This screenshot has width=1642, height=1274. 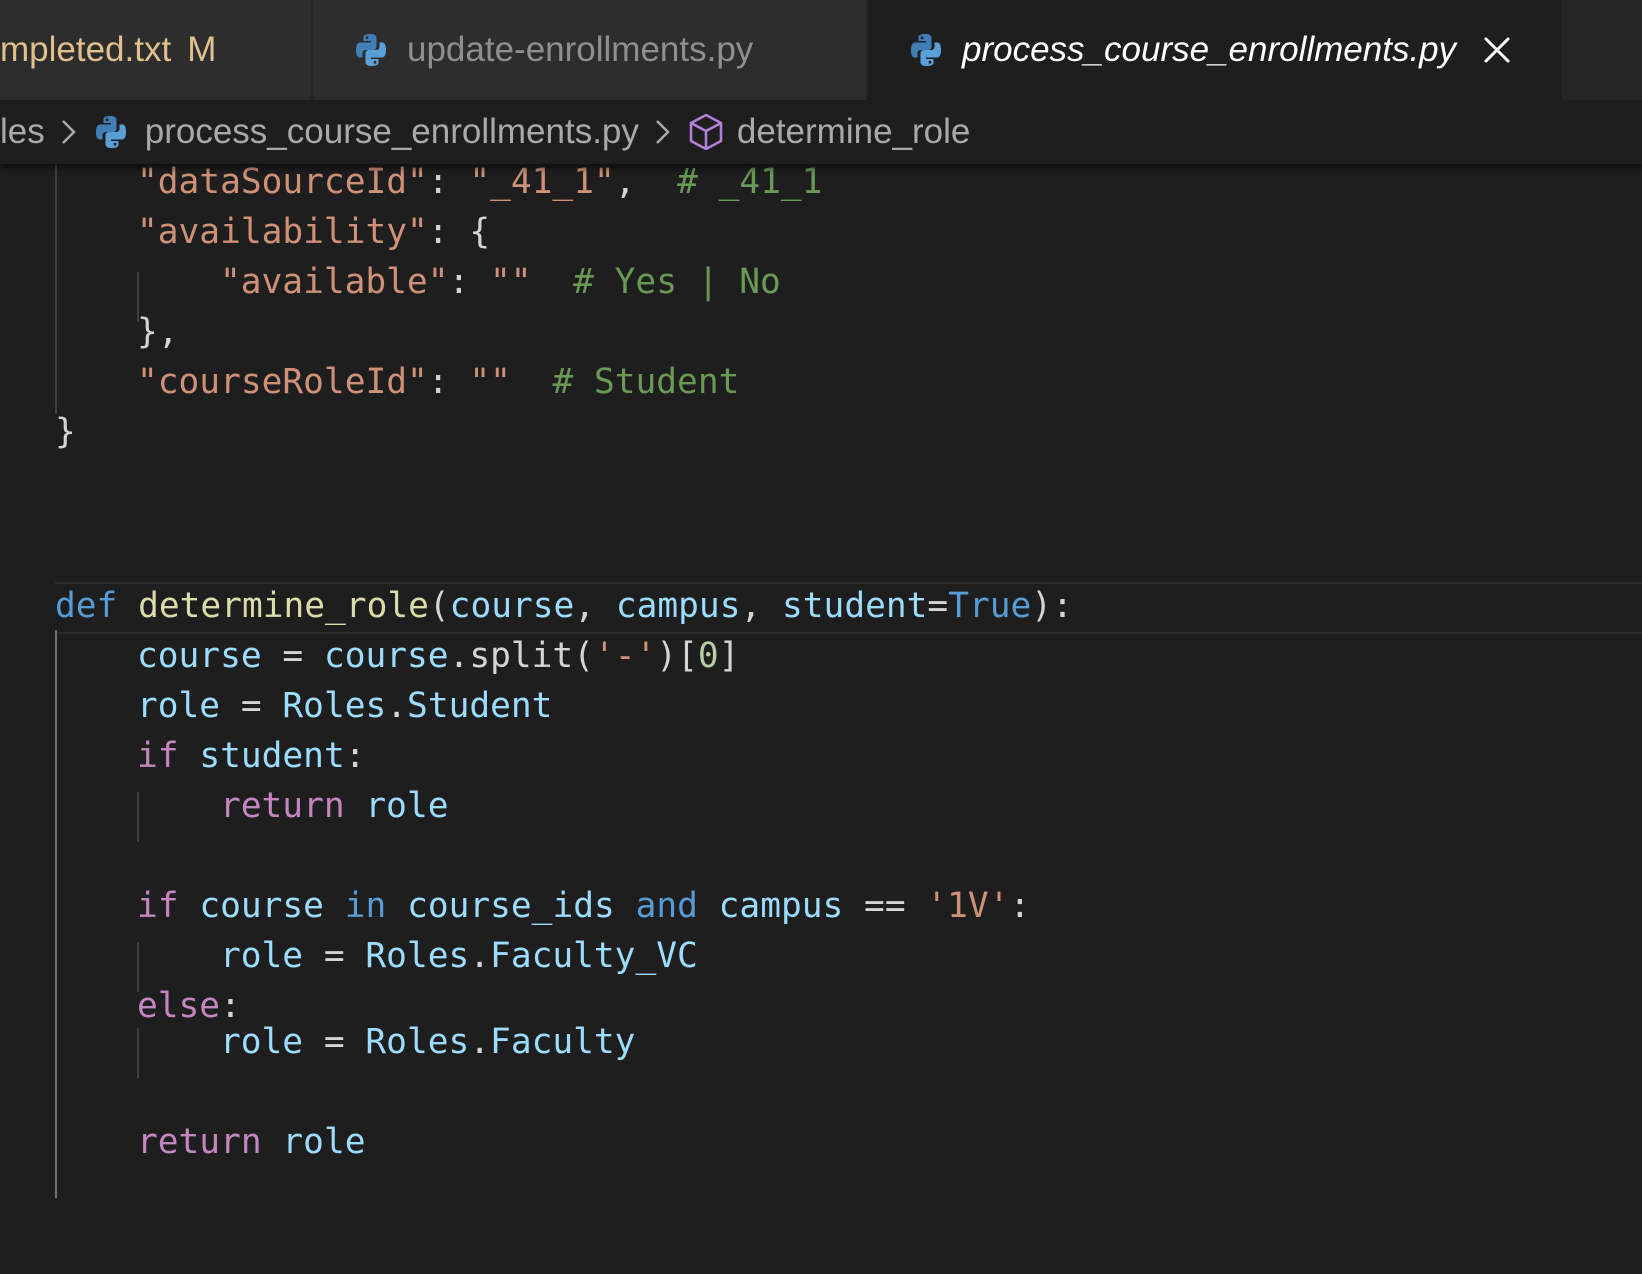 I want to click on code-line: "availability": {, so click(x=313, y=232).